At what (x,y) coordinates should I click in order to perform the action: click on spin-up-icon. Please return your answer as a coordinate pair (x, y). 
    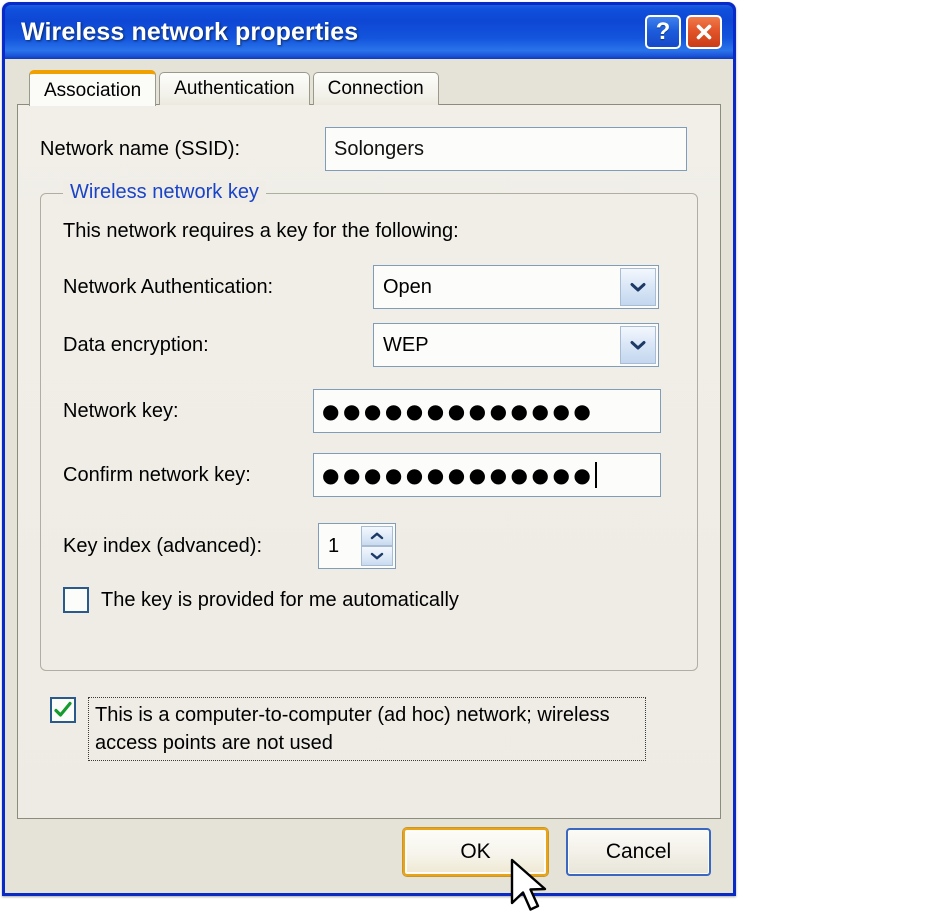
    Looking at the image, I should click on (377, 536).